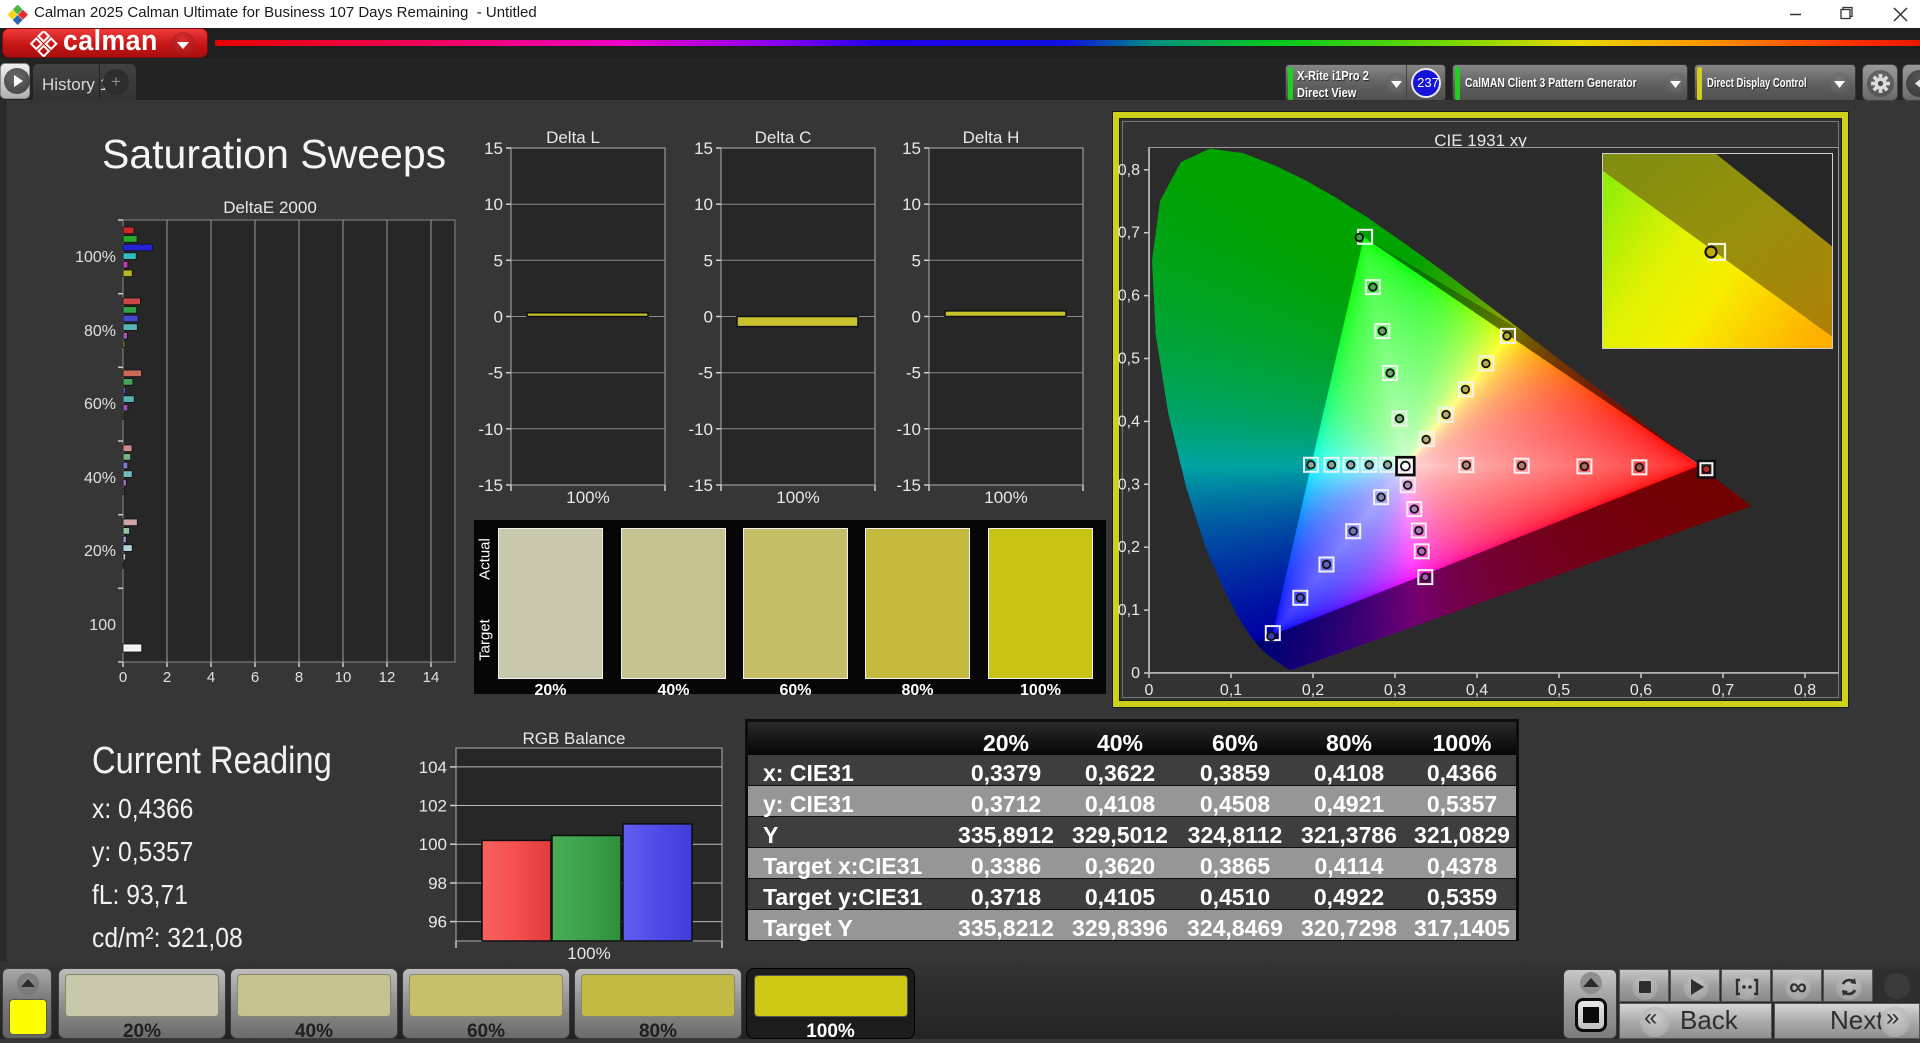  What do you see at coordinates (433, 806) in the screenshot?
I see `svg-text: 102` at bounding box center [433, 806].